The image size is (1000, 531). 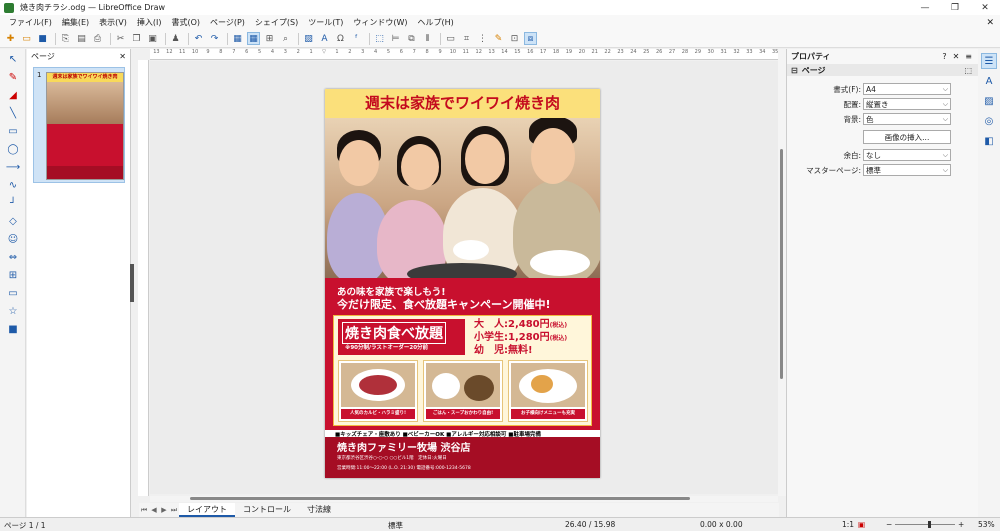 What do you see at coordinates (907, 89) in the screenshot?
I see `format-select: A4 ⌵` at bounding box center [907, 89].